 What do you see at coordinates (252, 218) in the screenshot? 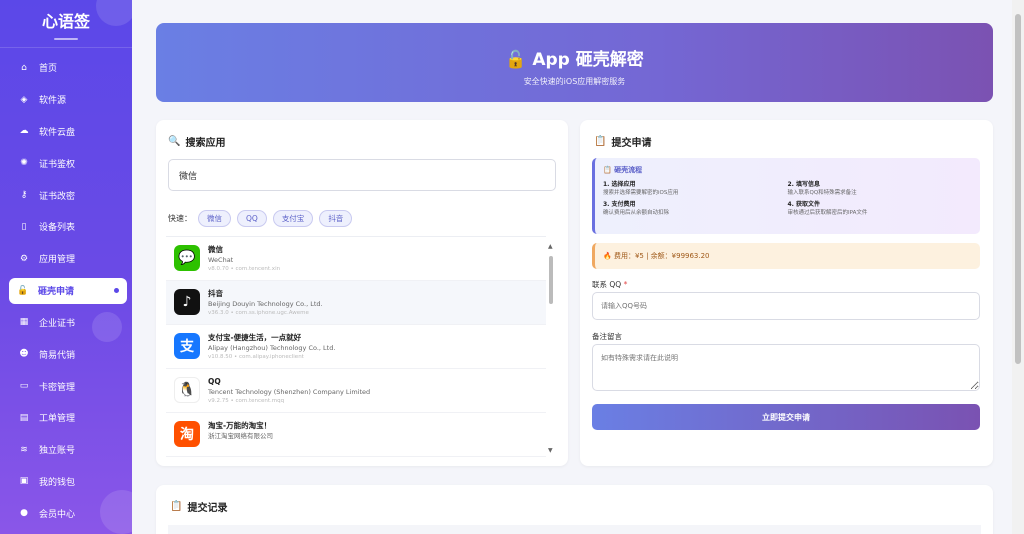
I see `quick-chip-qq: QQ` at bounding box center [252, 218].